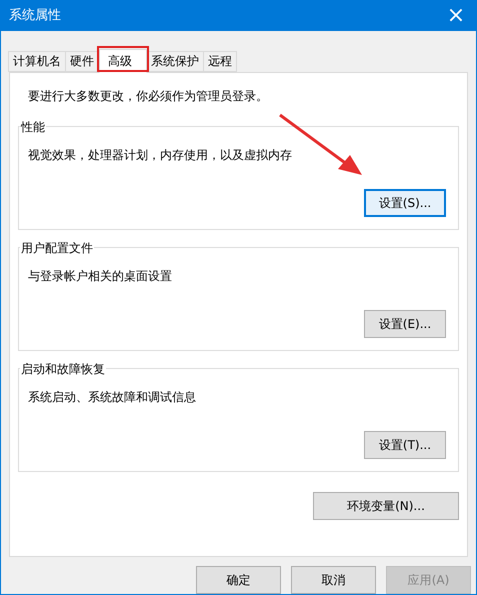 Image resolution: width=477 pixels, height=595 pixels. Describe the element at coordinates (37, 61) in the screenshot. I see `tab: 计算机名` at that location.